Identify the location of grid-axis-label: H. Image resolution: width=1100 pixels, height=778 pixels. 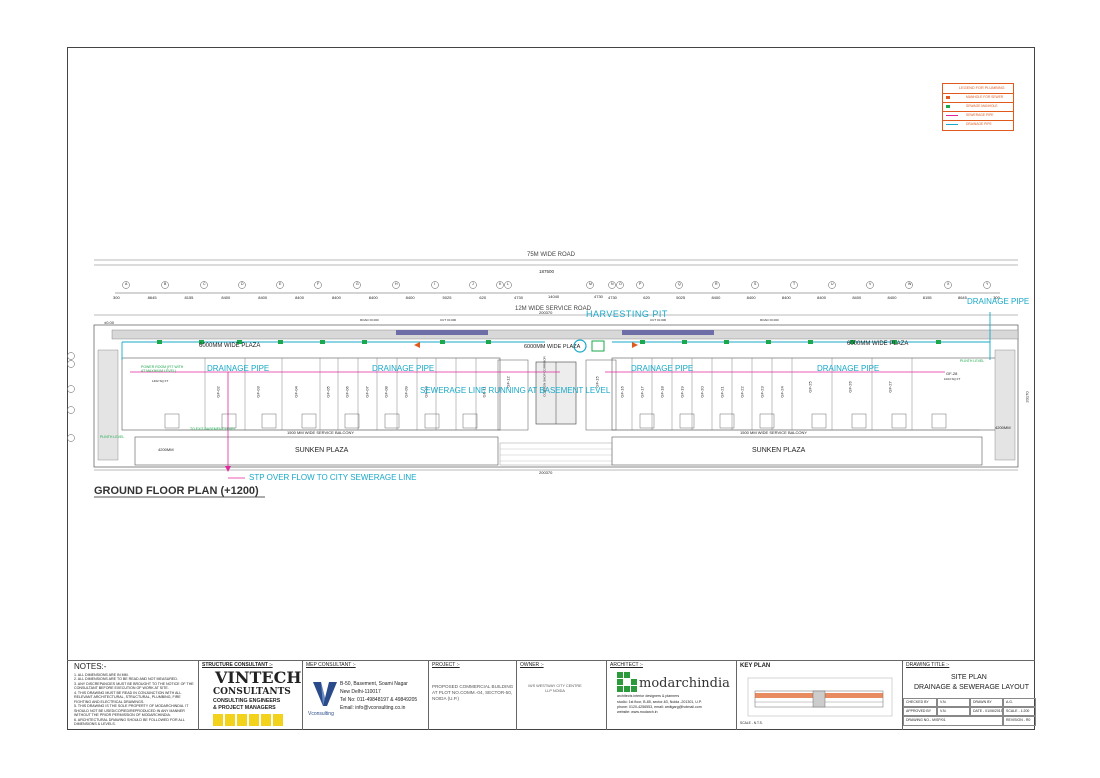
(396, 284).